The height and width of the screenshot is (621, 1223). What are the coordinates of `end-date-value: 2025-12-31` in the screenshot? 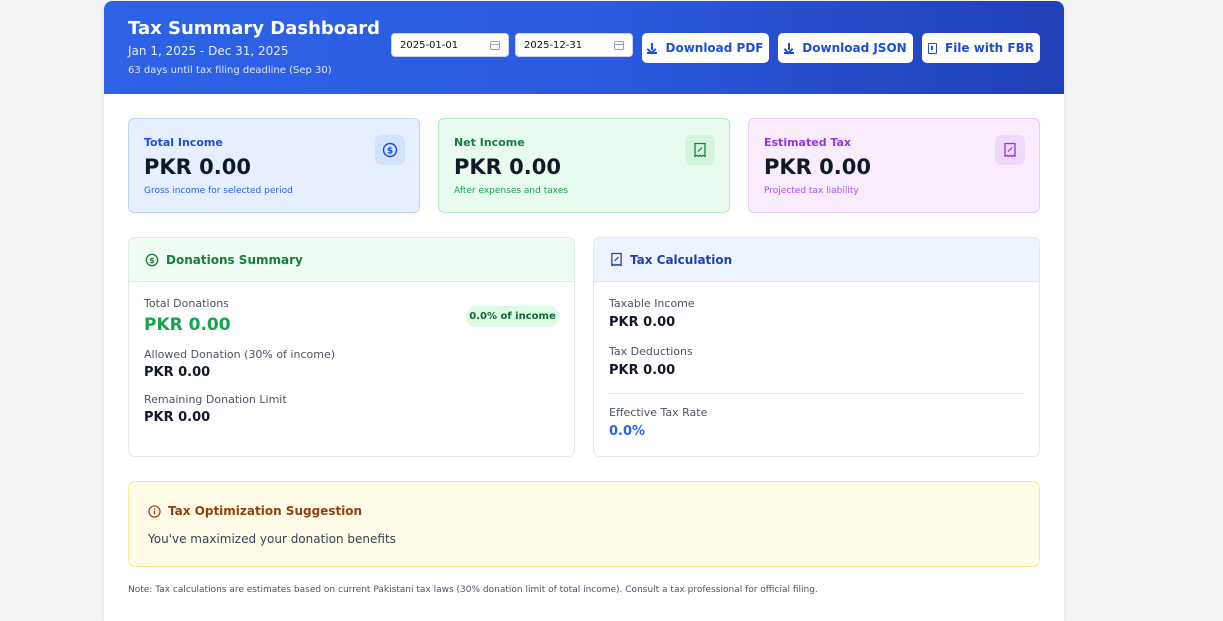 It's located at (553, 45).